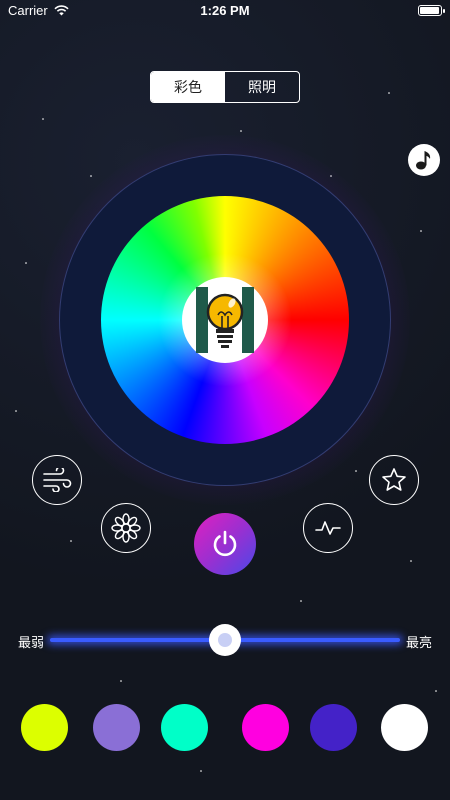 The image size is (450, 800). Describe the element at coordinates (431, 10) in the screenshot. I see `battery-icon` at that location.